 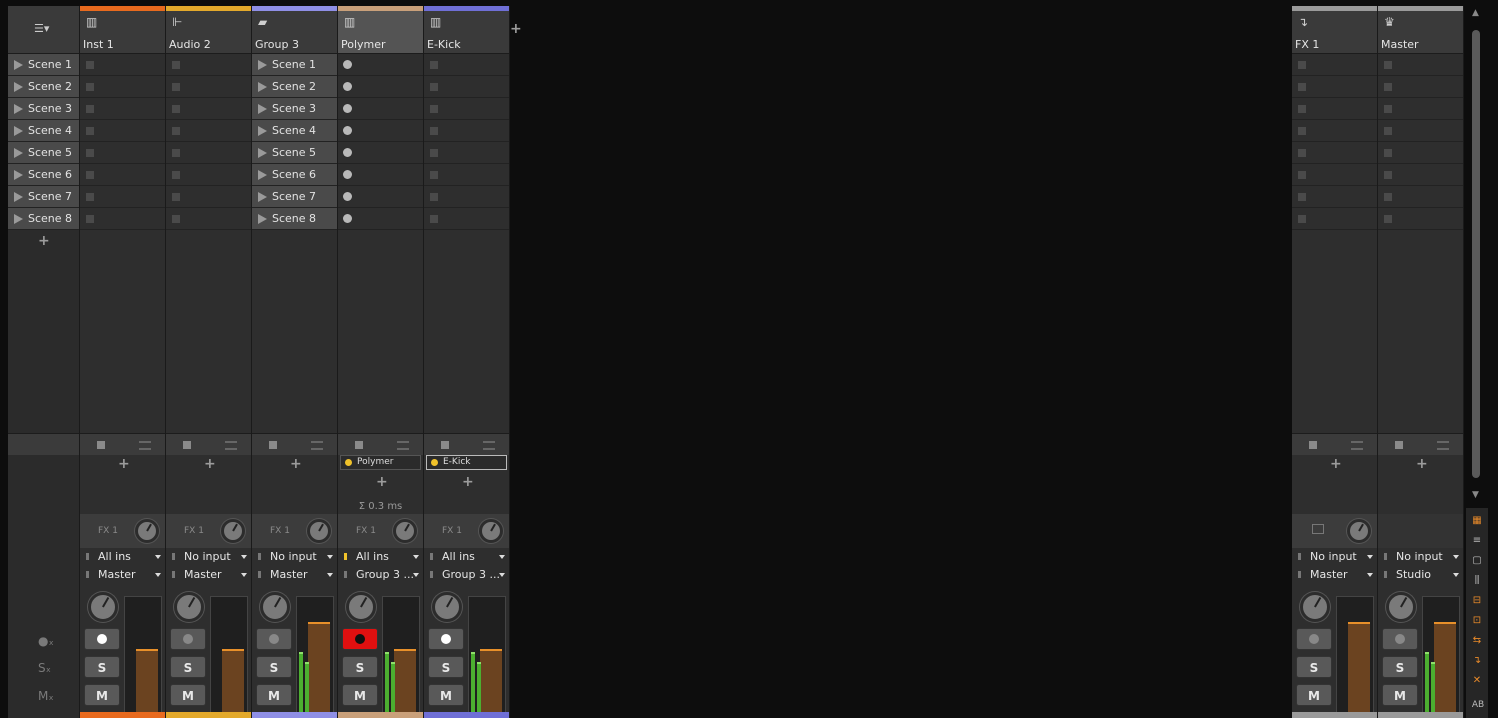 What do you see at coordinates (466, 30) in the screenshot?
I see `track-header: ▥ E-Kick` at bounding box center [466, 30].